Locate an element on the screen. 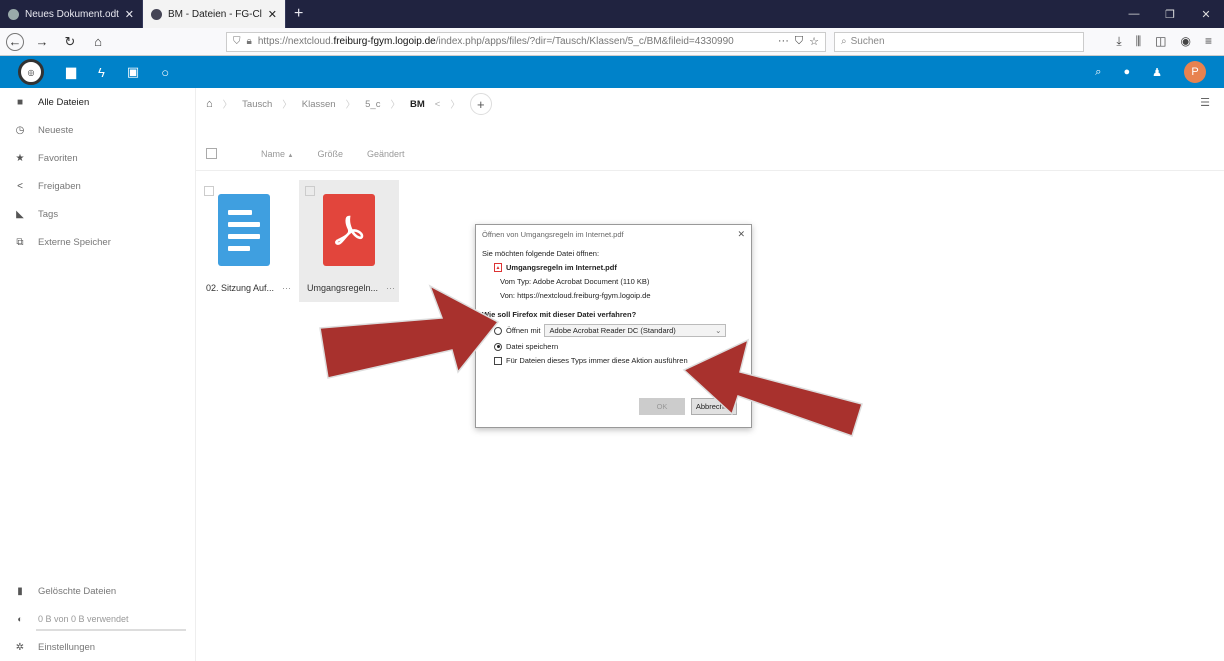 This screenshot has height=661, width=1224. browser-tab-label: BM - Dateien - FG-Cloud is located at coordinates (215, 14).